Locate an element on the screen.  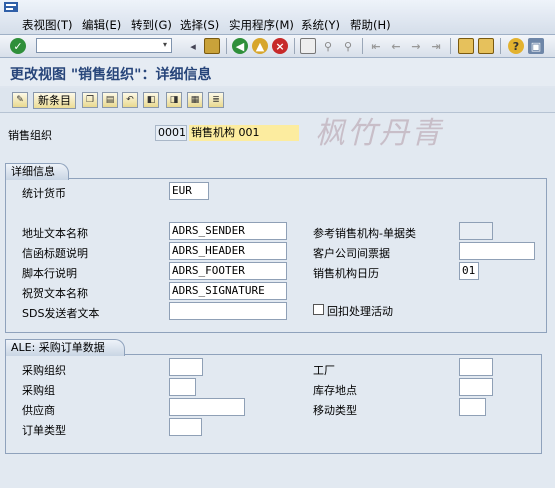
watermark-logo: 枫竹丹青 is located at coordinates (379, 133).